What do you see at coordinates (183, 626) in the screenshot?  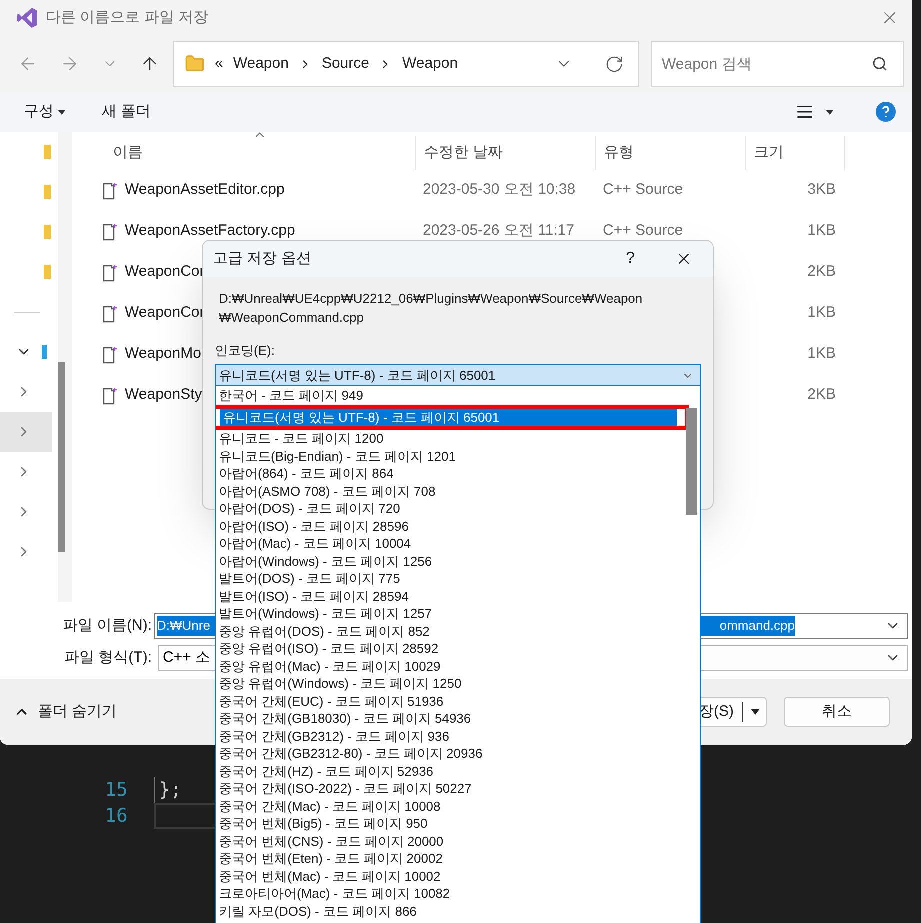 I see `file-name-text: D:₩Unre` at bounding box center [183, 626].